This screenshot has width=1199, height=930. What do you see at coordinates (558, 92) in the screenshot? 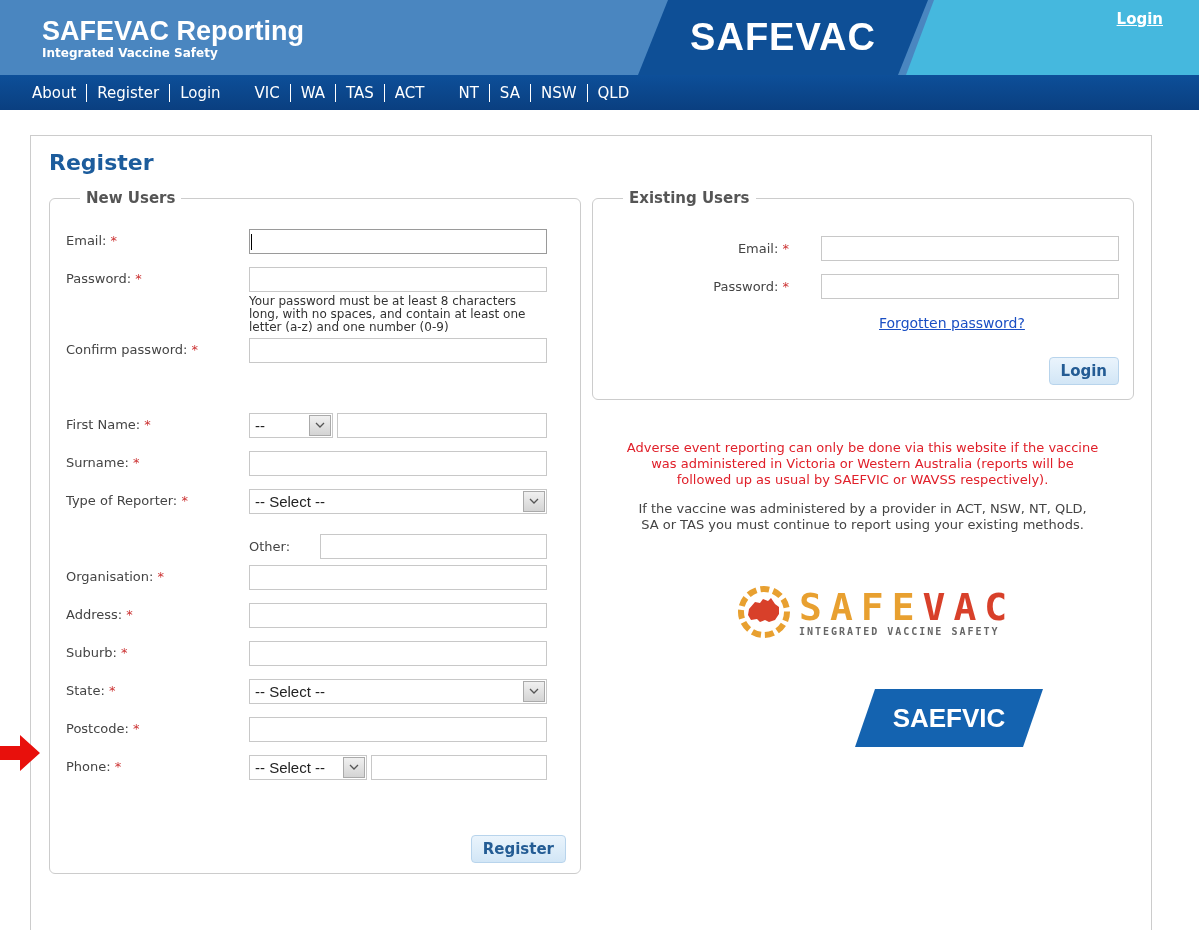
I see `nav-link: NSW` at bounding box center [558, 92].